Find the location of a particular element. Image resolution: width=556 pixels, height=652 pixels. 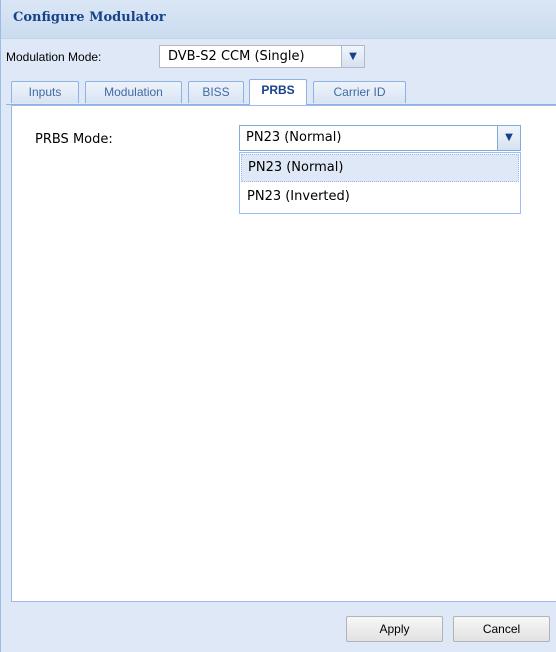

prbs-mode-dropdown-list: PN23 (Normal) PN23 (Inverted) is located at coordinates (380, 183).